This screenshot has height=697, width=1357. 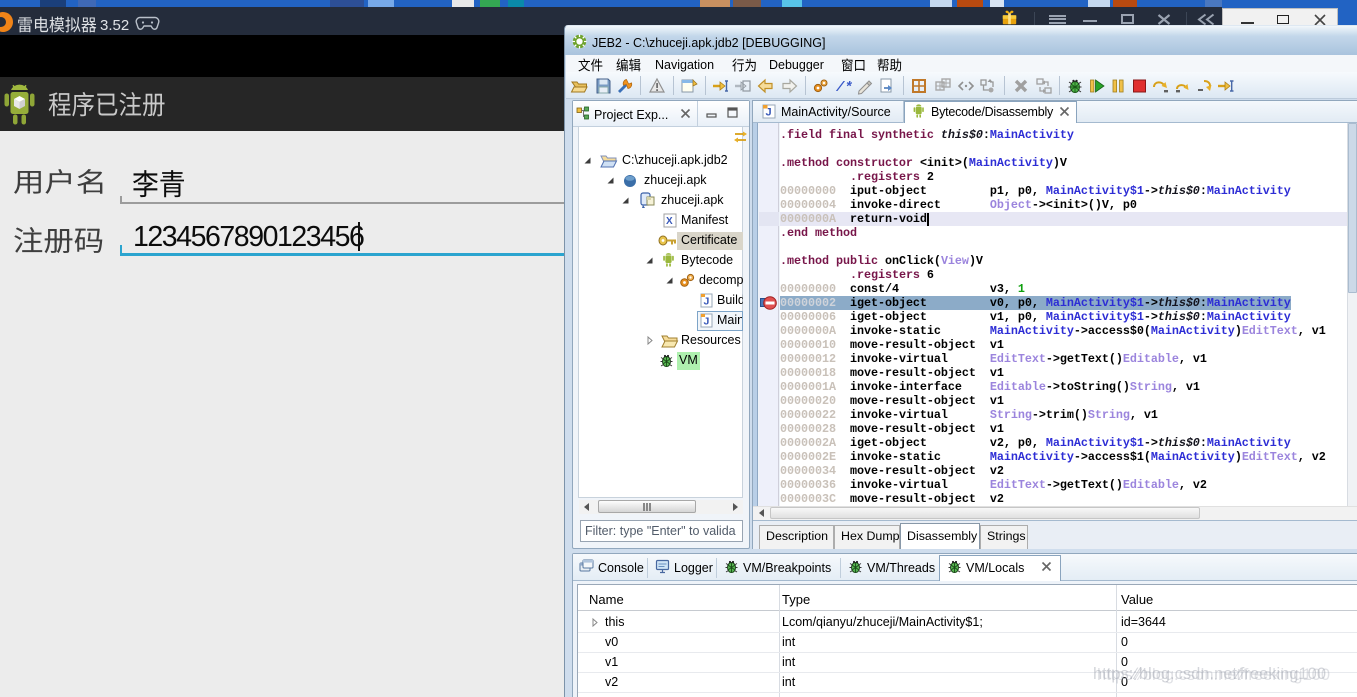 I want to click on svg-text: X, so click(x=669, y=221).